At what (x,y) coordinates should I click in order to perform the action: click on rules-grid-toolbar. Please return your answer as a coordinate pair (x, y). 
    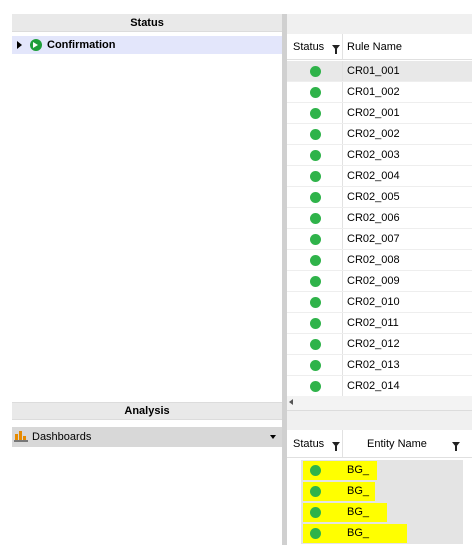
    Looking at the image, I should click on (379, 24).